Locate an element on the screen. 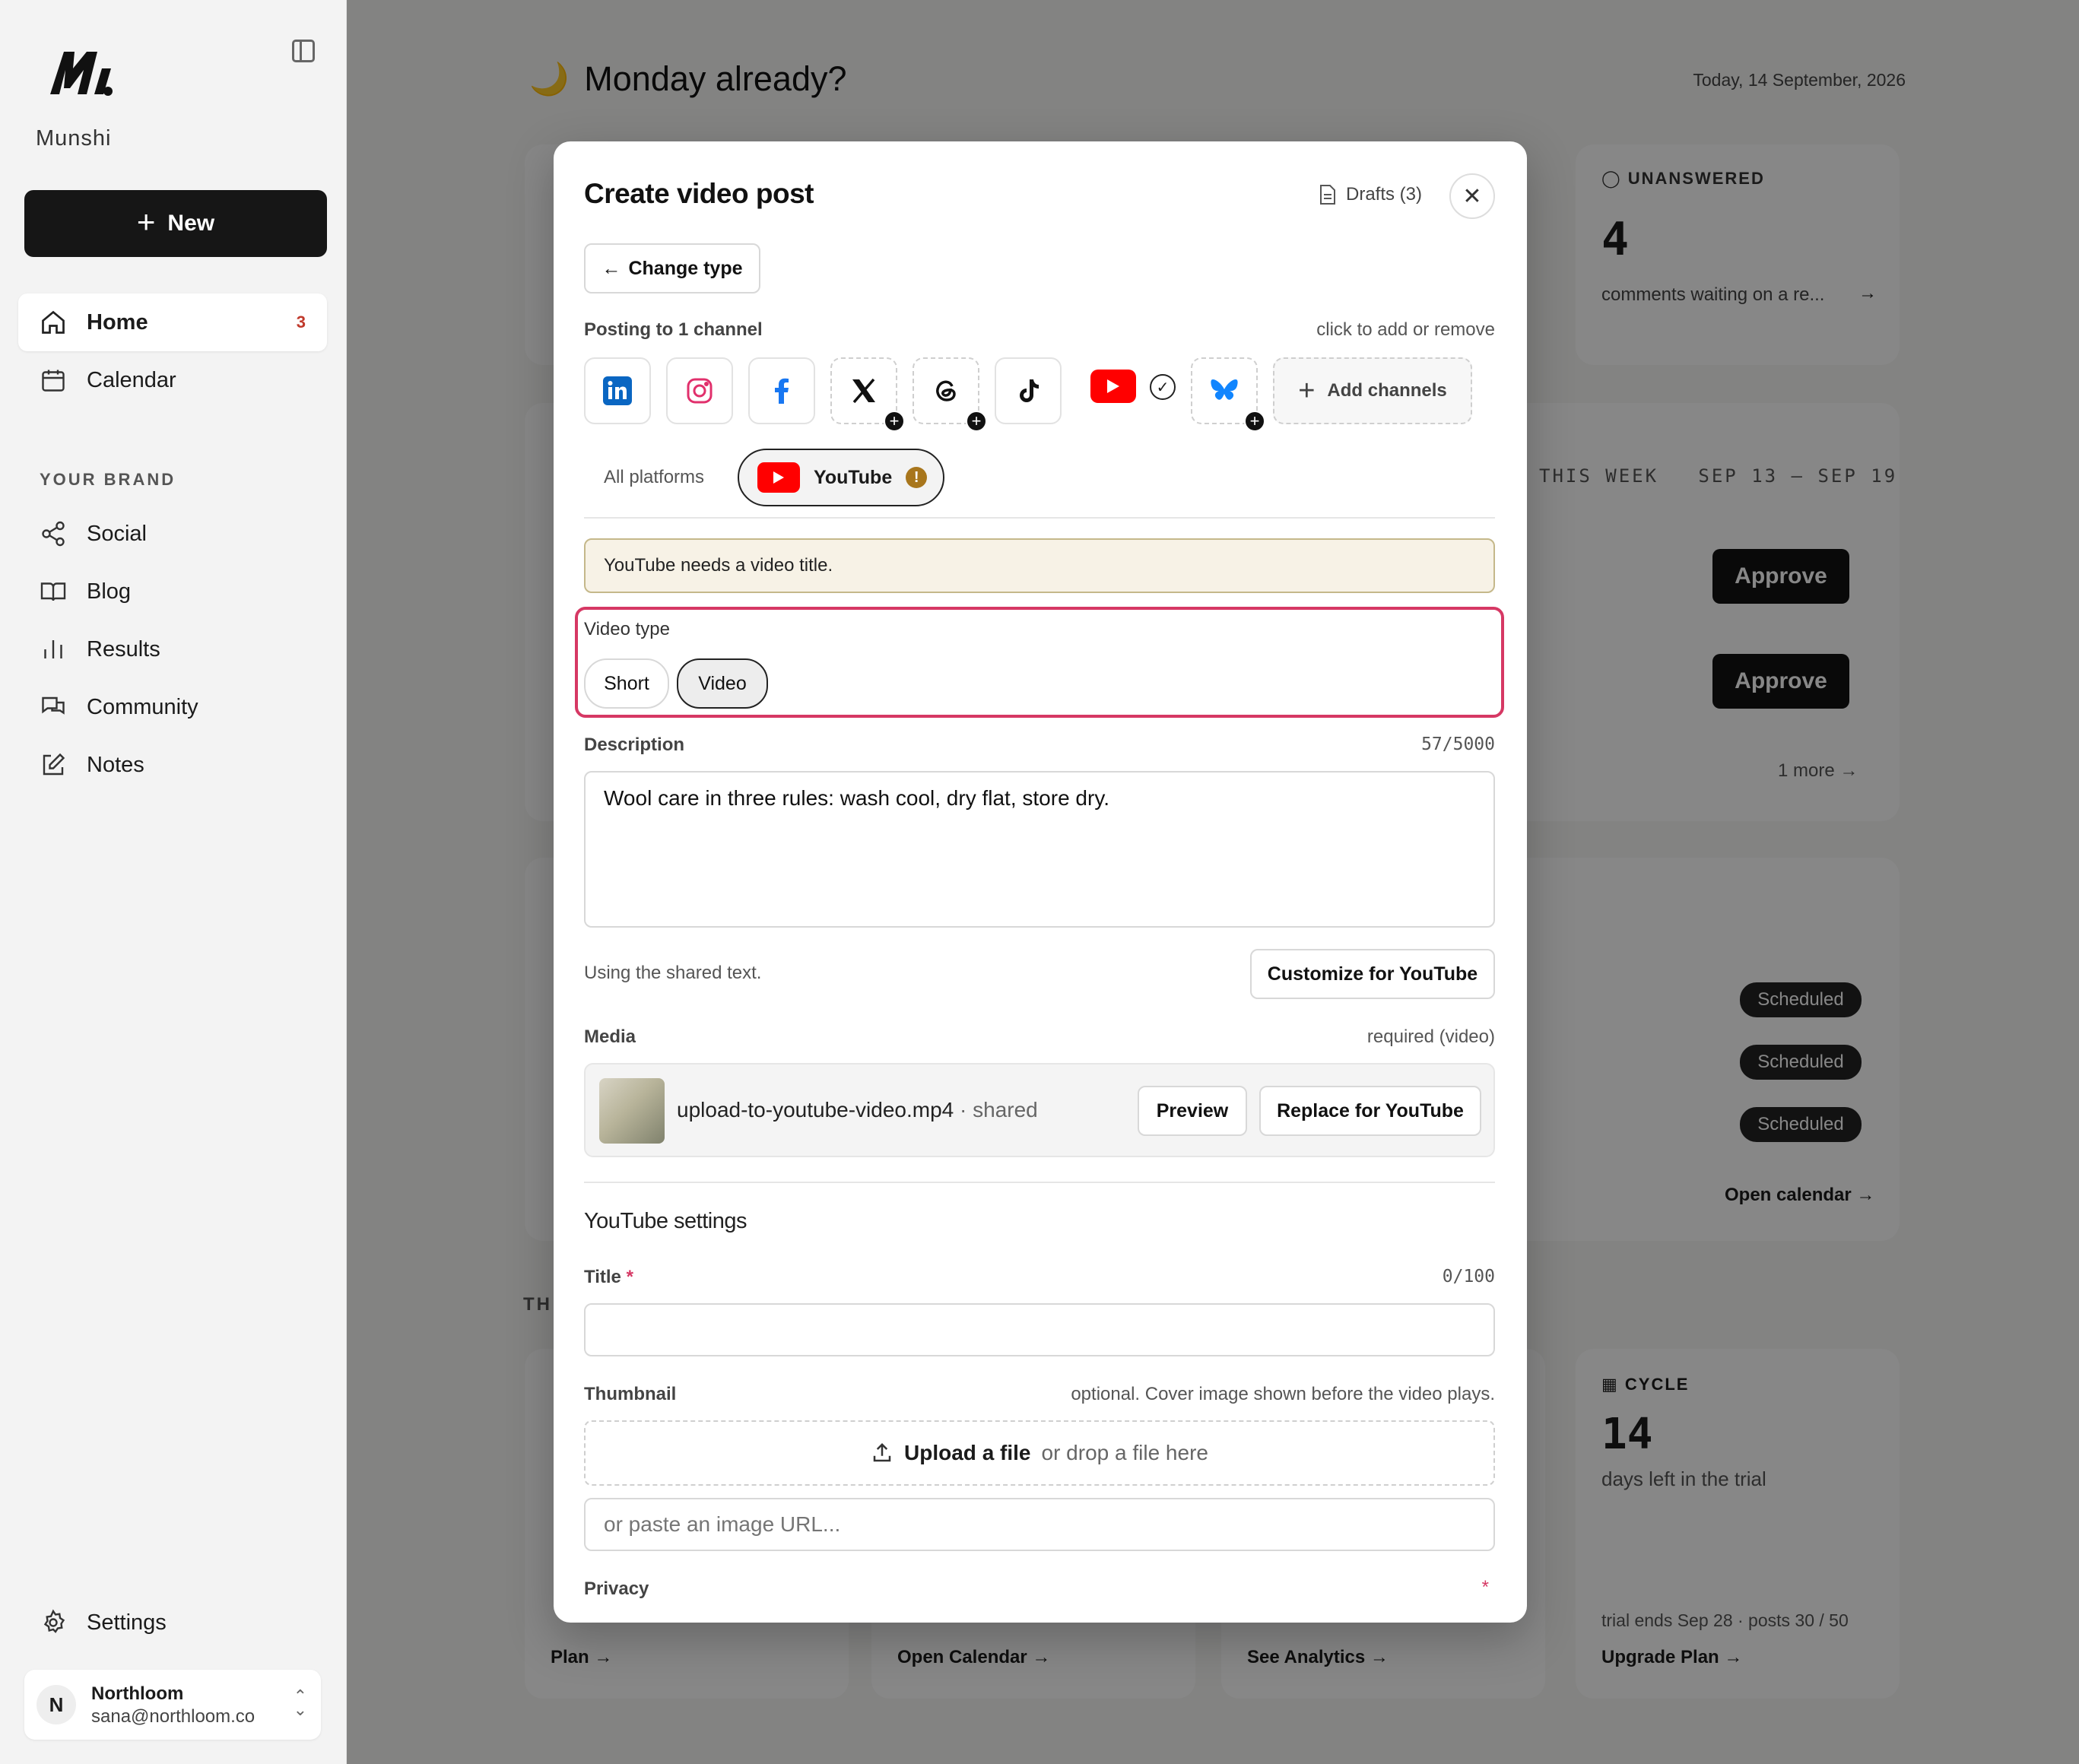  description-char-count: 57/5000 is located at coordinates (1458, 744).